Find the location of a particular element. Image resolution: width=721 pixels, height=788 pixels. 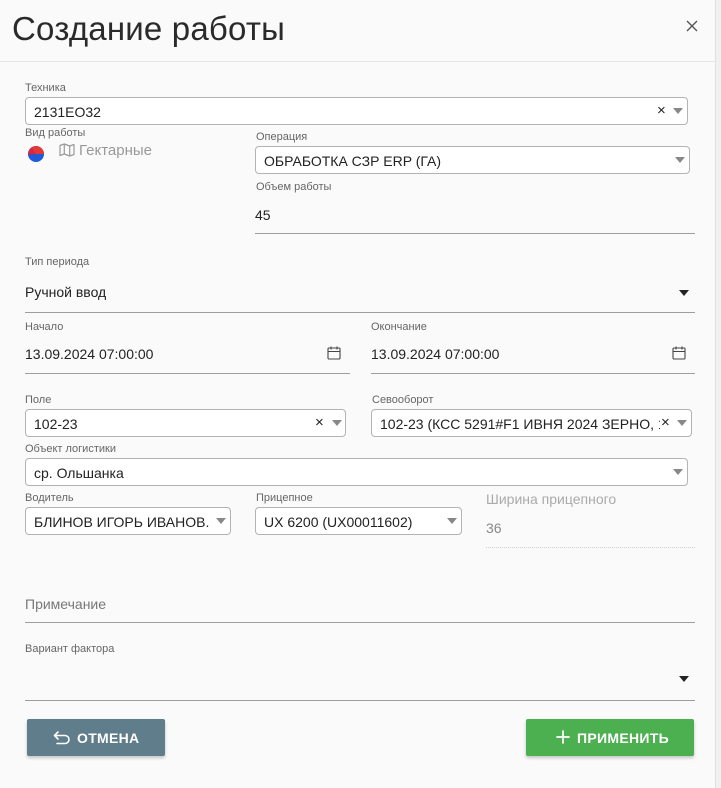

factor-variant-select is located at coordinates (360, 679).